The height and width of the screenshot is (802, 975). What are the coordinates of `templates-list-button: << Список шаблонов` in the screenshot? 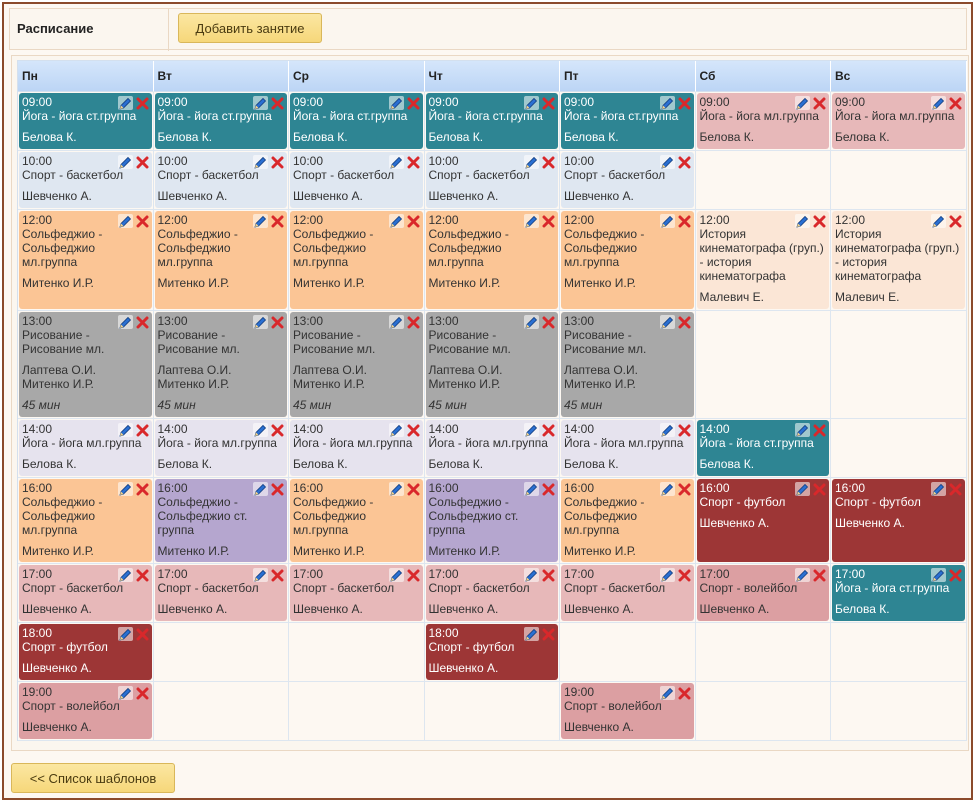 It's located at (93, 778).